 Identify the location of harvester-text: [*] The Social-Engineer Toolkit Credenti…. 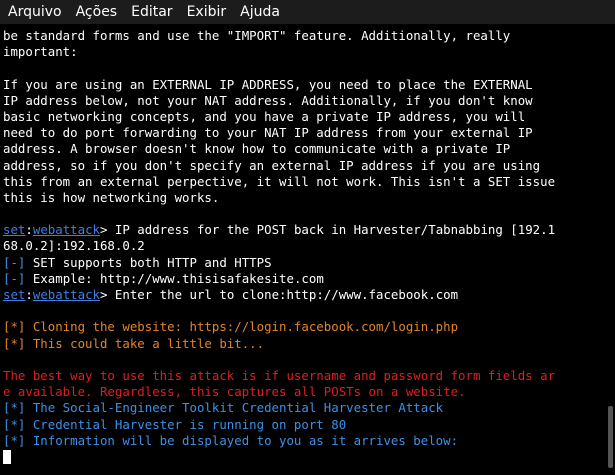
(223, 408).